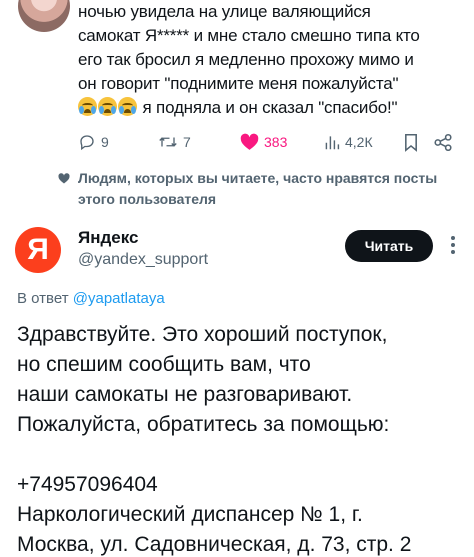 The width and height of the screenshot is (474, 557). Describe the element at coordinates (224, 11) in the screenshot. I see `tweet-line: ночью увидела на улице валяющийся` at that location.